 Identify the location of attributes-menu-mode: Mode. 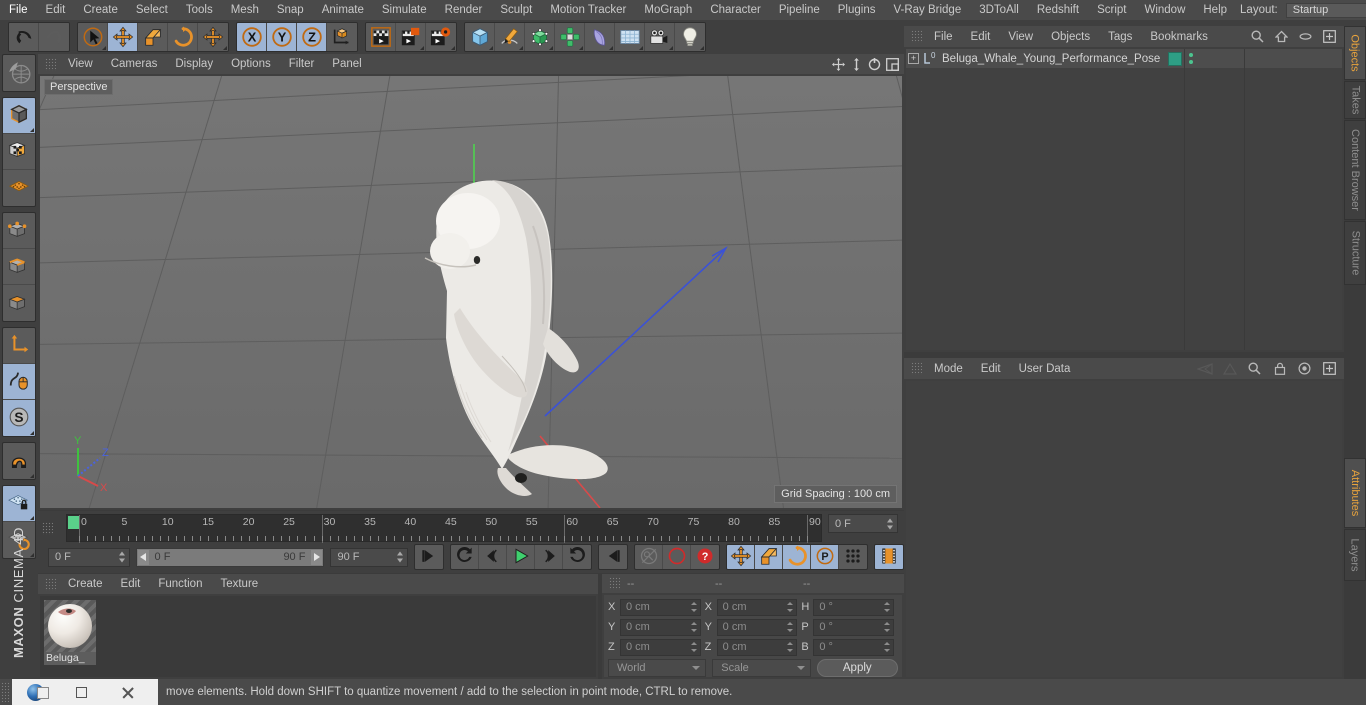
(948, 369).